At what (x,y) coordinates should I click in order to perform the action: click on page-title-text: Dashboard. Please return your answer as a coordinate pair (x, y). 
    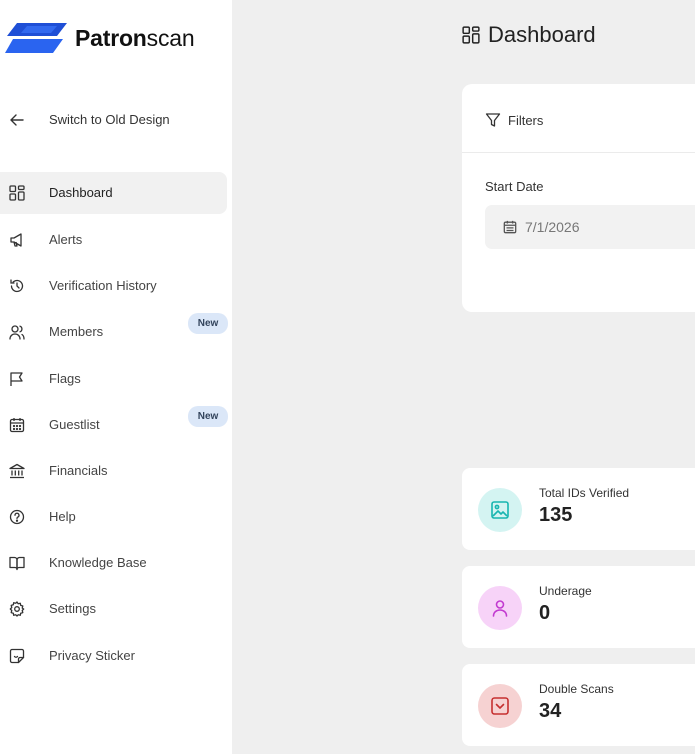
    Looking at the image, I should click on (542, 34).